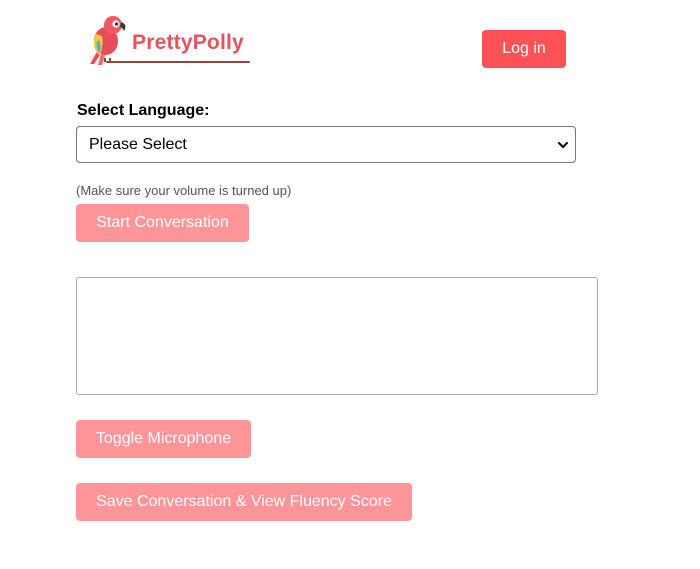 Image resolution: width=700 pixels, height=569 pixels. Describe the element at coordinates (326, 144) in the screenshot. I see `language-select: Please Select` at that location.